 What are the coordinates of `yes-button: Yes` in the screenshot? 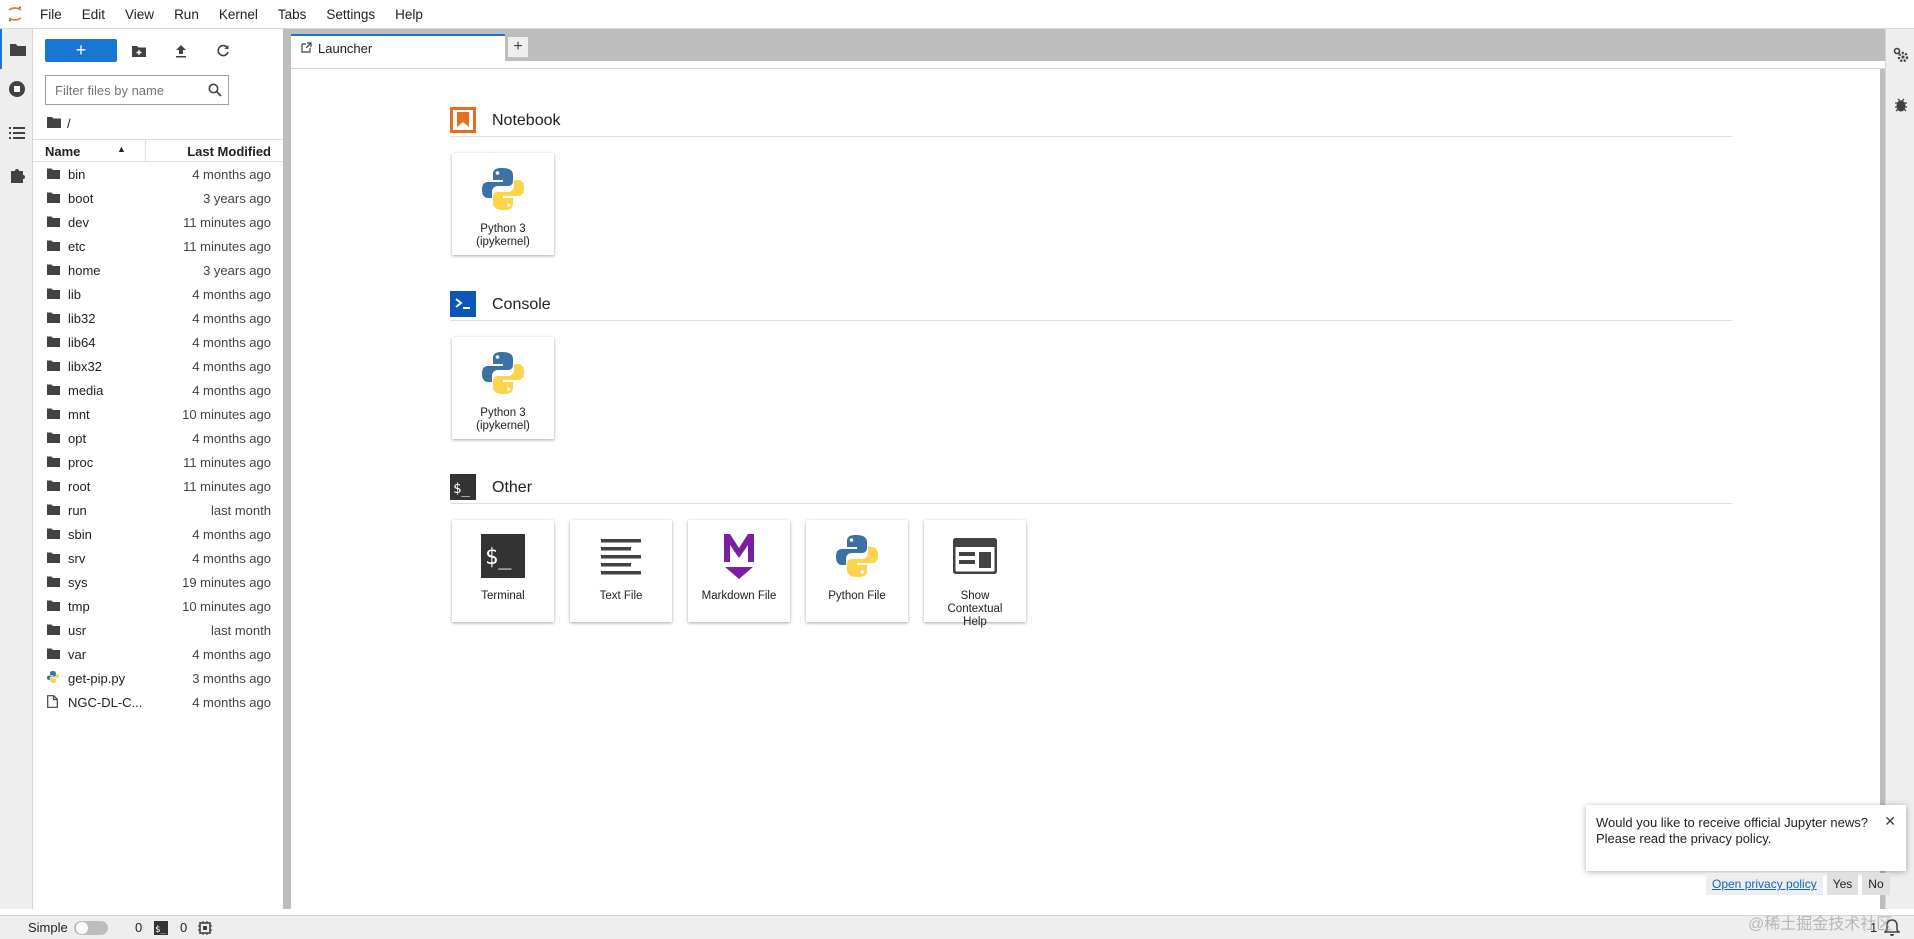 It's located at (1842, 884).